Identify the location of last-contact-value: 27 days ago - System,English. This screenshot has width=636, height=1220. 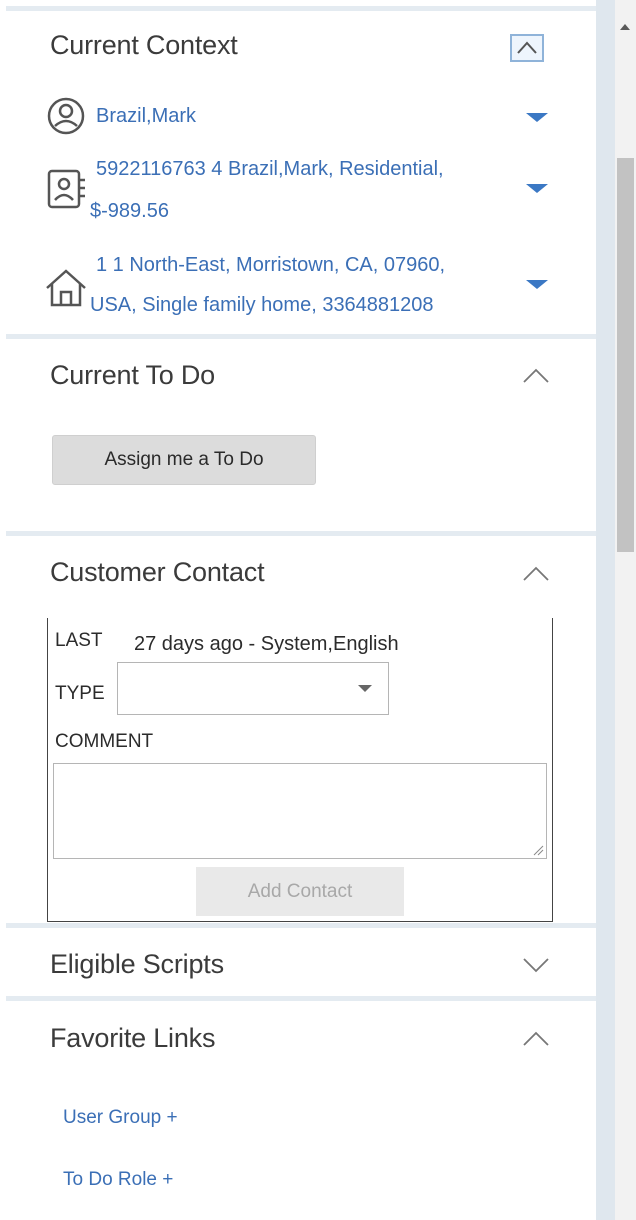
(266, 644).